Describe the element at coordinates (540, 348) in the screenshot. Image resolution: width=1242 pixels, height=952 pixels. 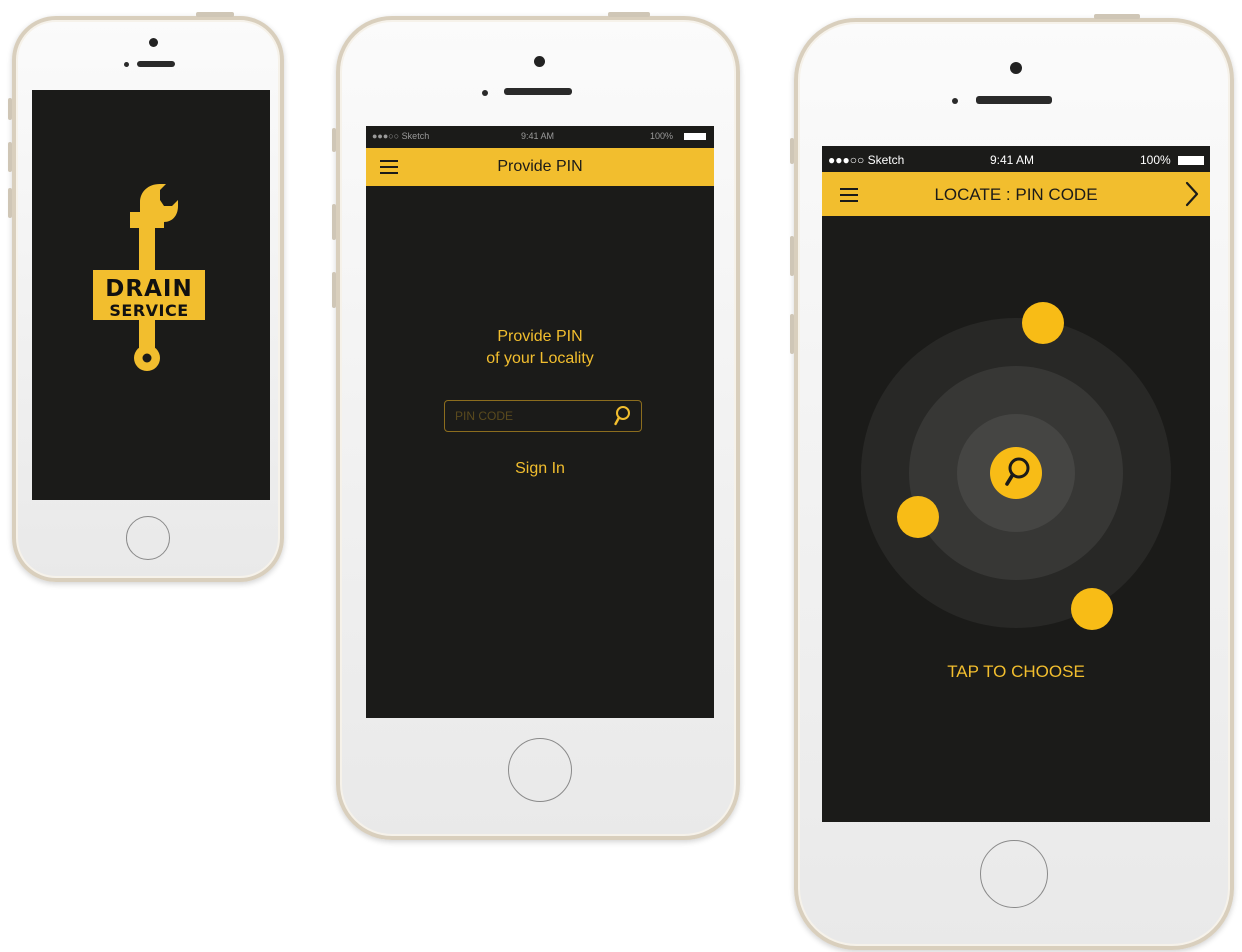
I see `pin-prompt: Provide PIN of your Locality` at that location.